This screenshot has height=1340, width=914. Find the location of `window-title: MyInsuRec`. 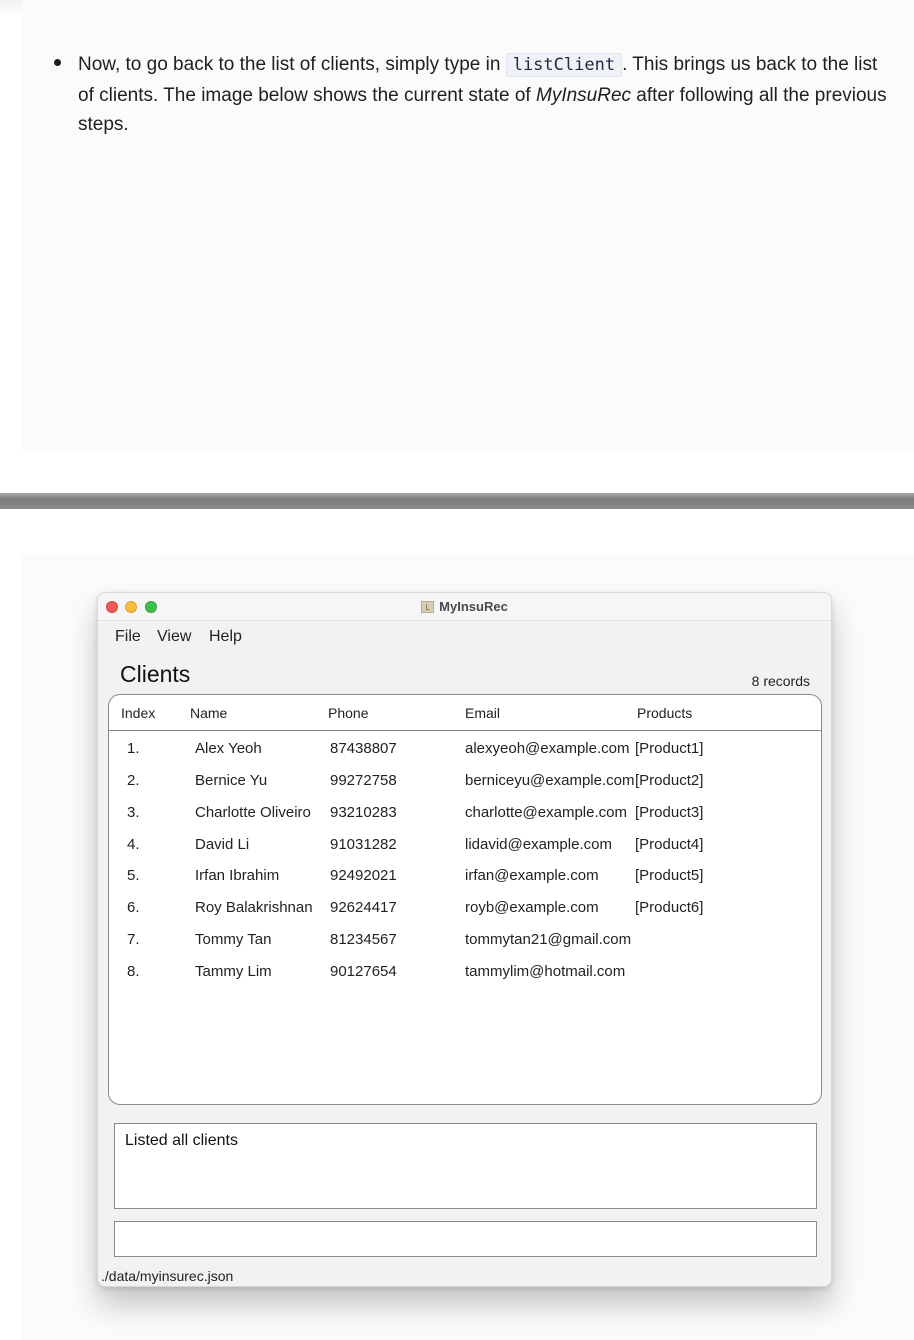

window-title: MyInsuRec is located at coordinates (464, 606).